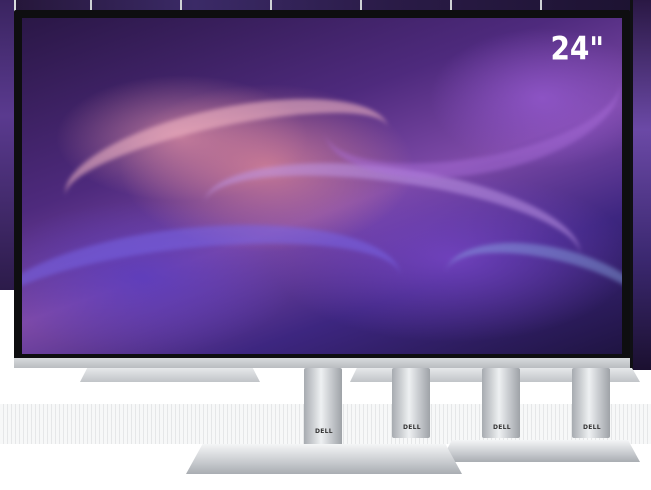  What do you see at coordinates (322, 363) in the screenshot?
I see `monitor-chin` at bounding box center [322, 363].